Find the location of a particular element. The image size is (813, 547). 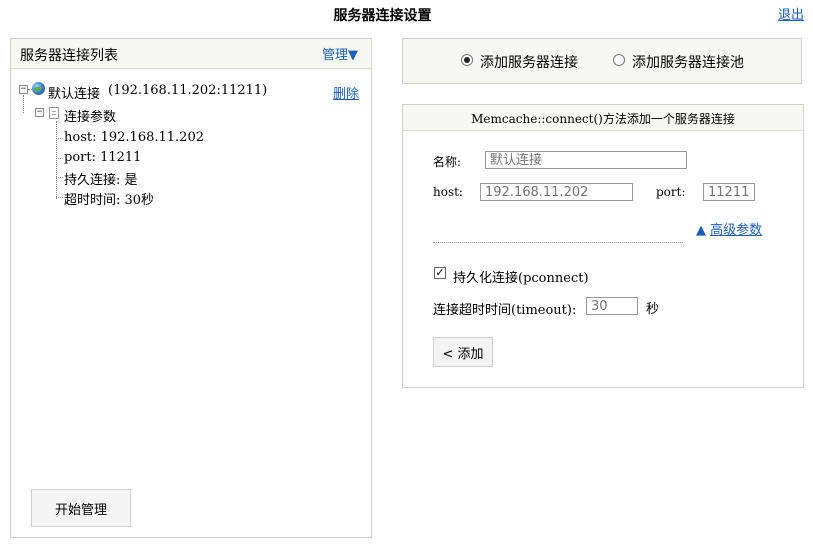

document-icon is located at coordinates (54, 113).